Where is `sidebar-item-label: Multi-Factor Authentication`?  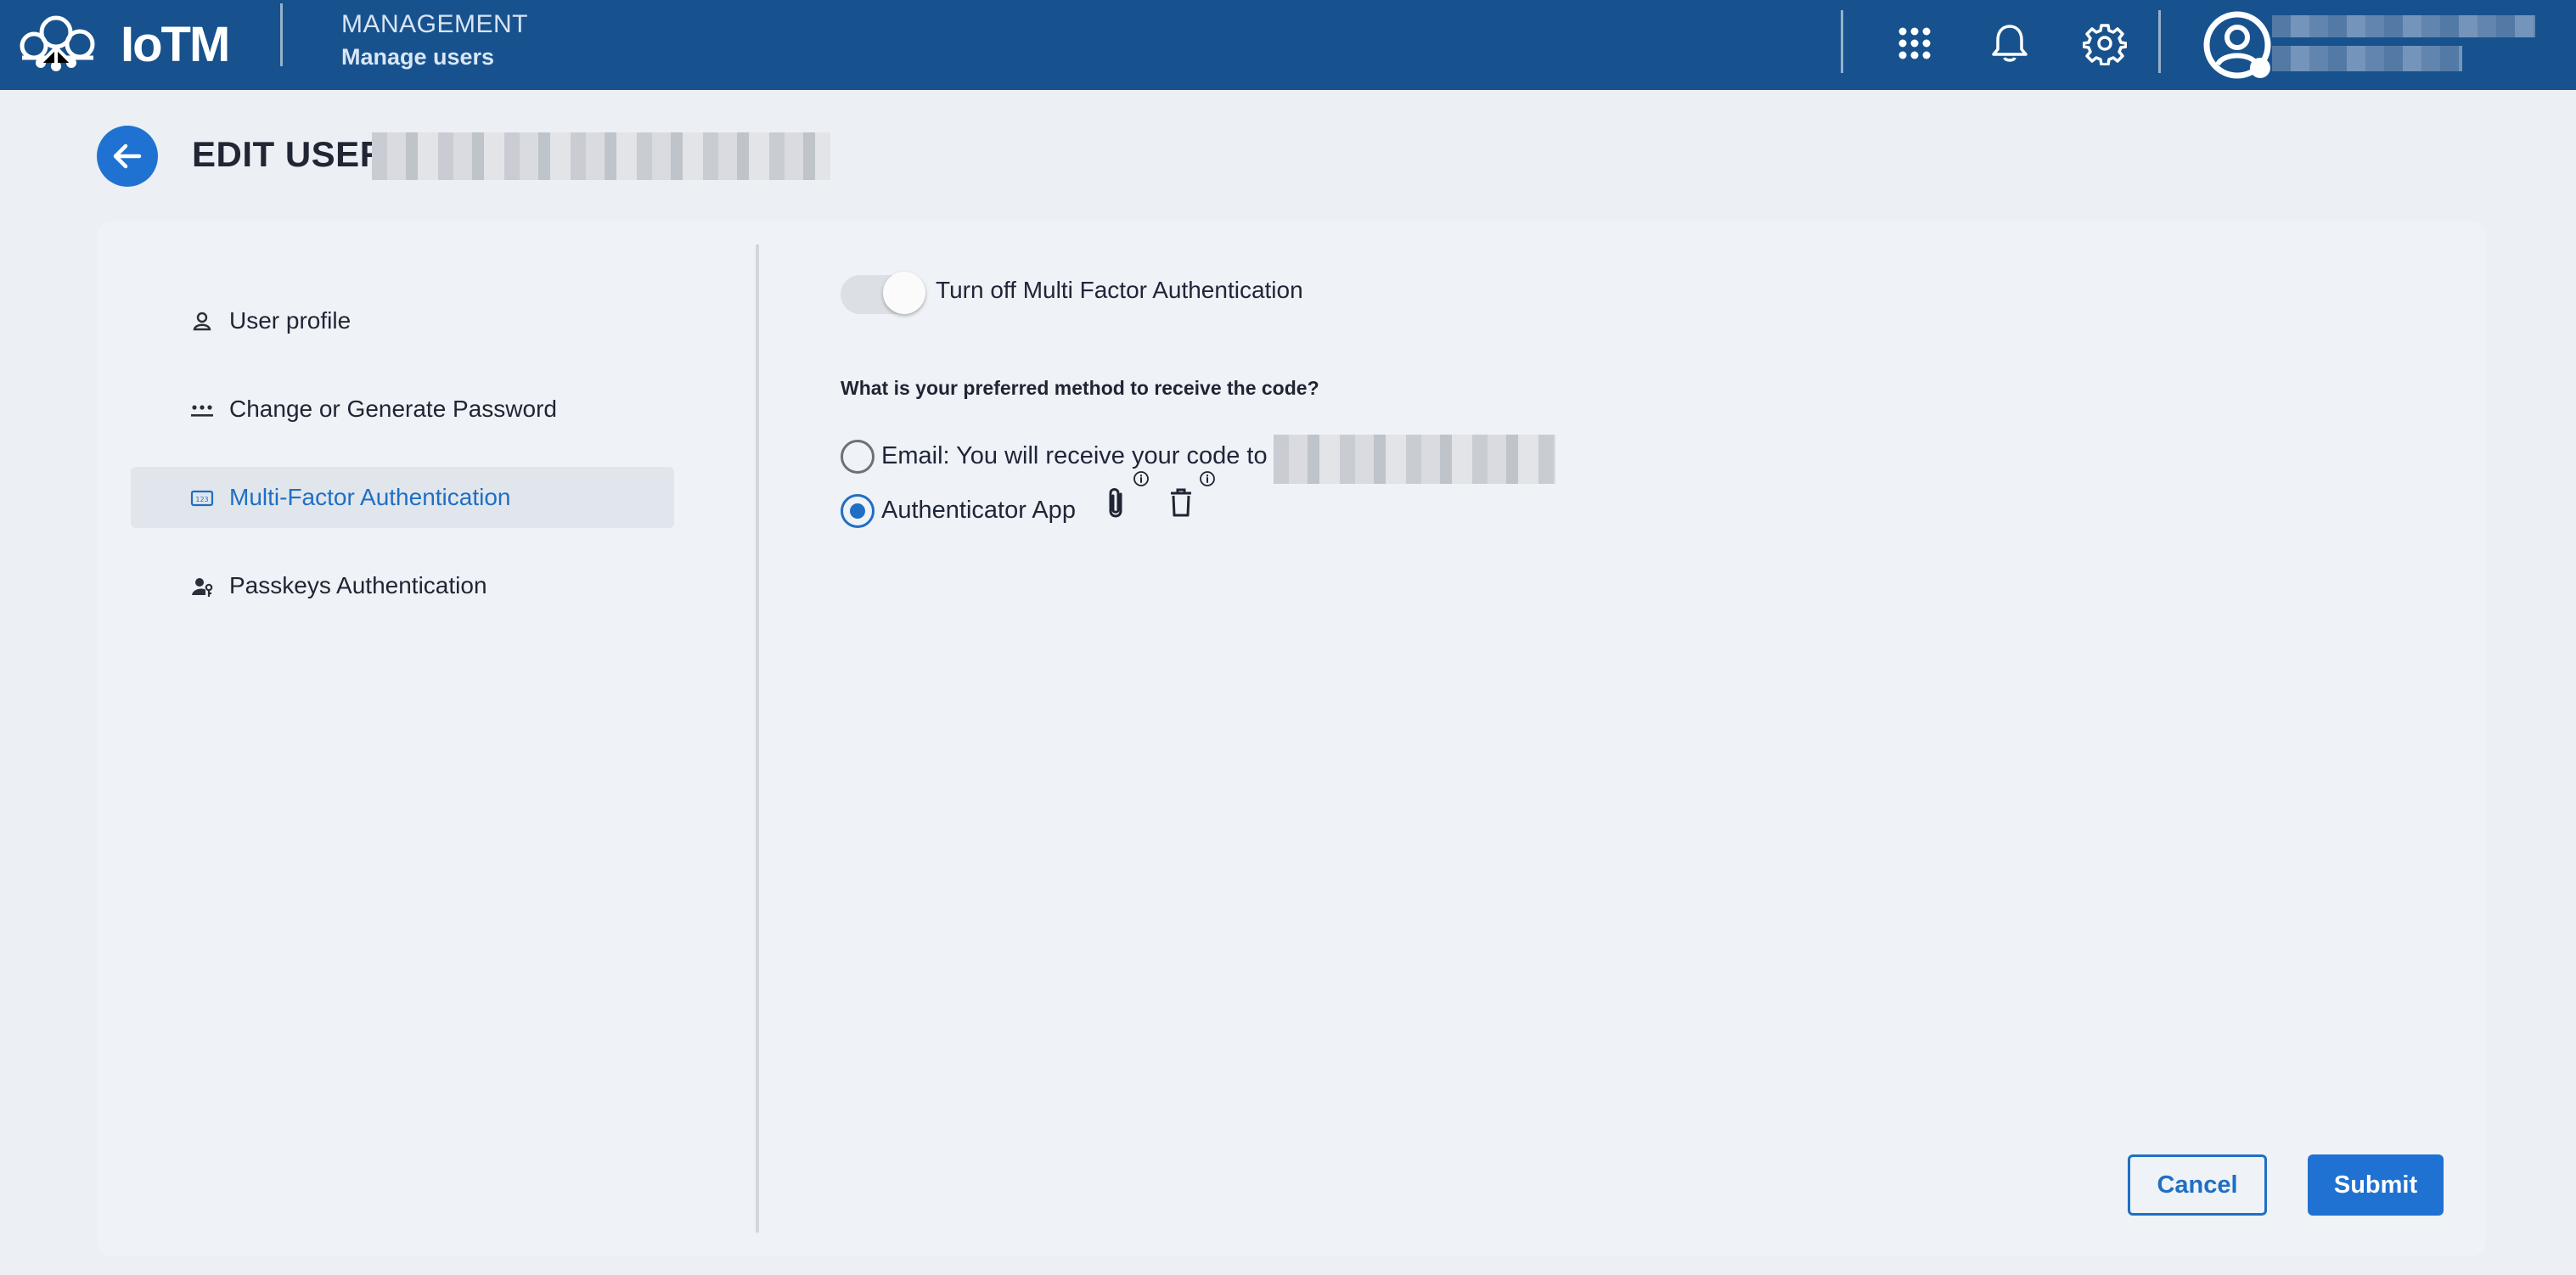
sidebar-item-label: Multi-Factor Authentication is located at coordinates (370, 497).